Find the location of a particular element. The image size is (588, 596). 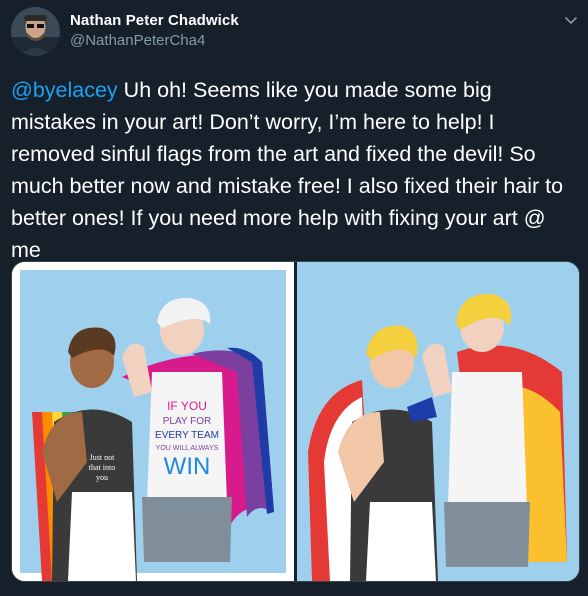

svg-text: WIN is located at coordinates (187, 466).